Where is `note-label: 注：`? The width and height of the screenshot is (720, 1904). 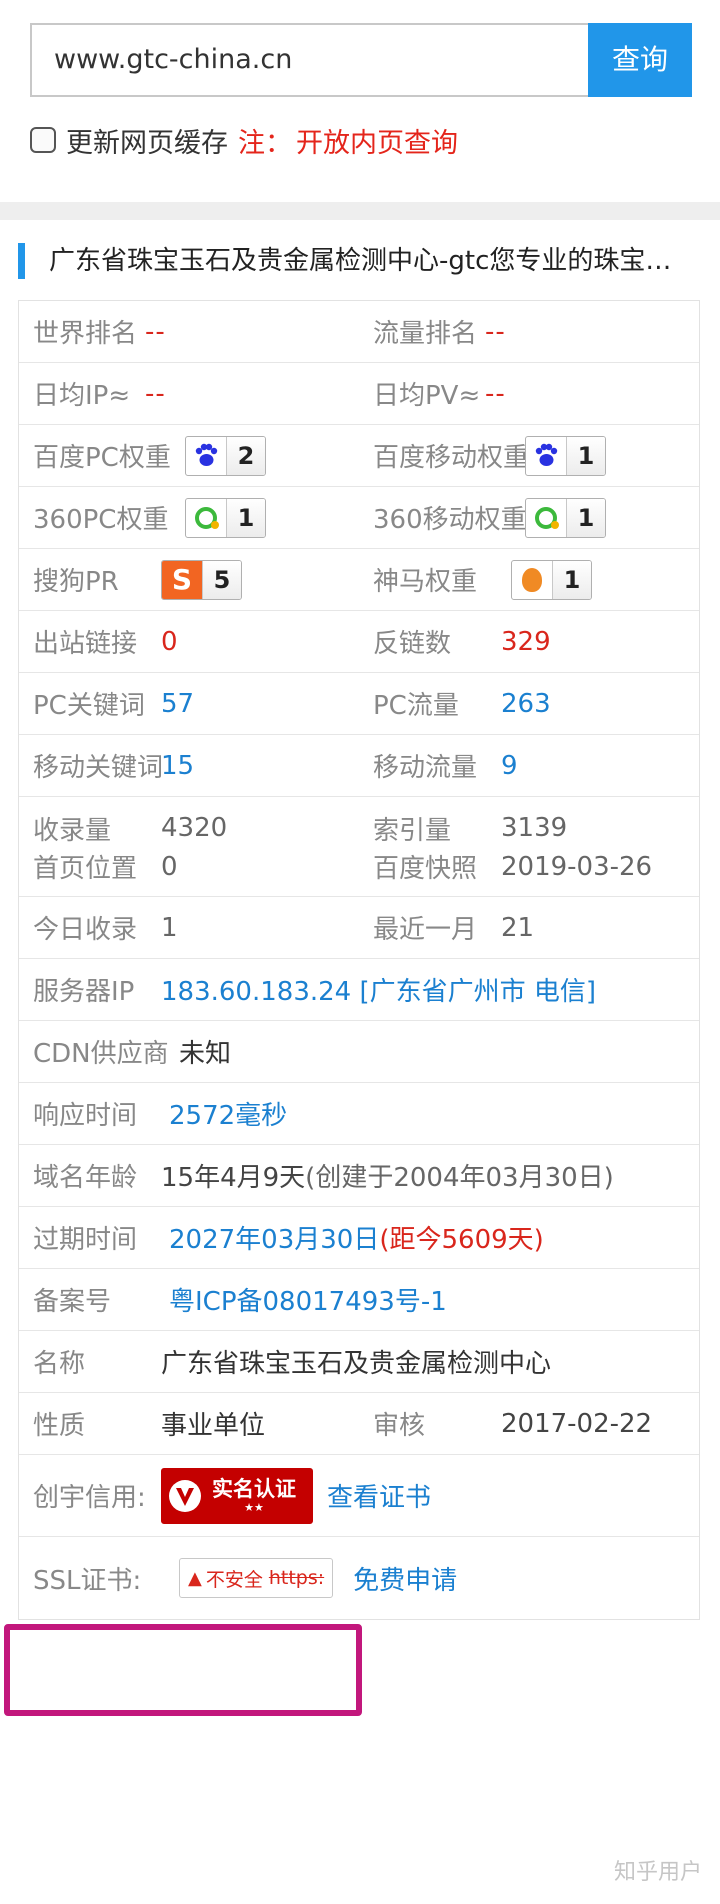
note-label: 注： is located at coordinates (265, 143).